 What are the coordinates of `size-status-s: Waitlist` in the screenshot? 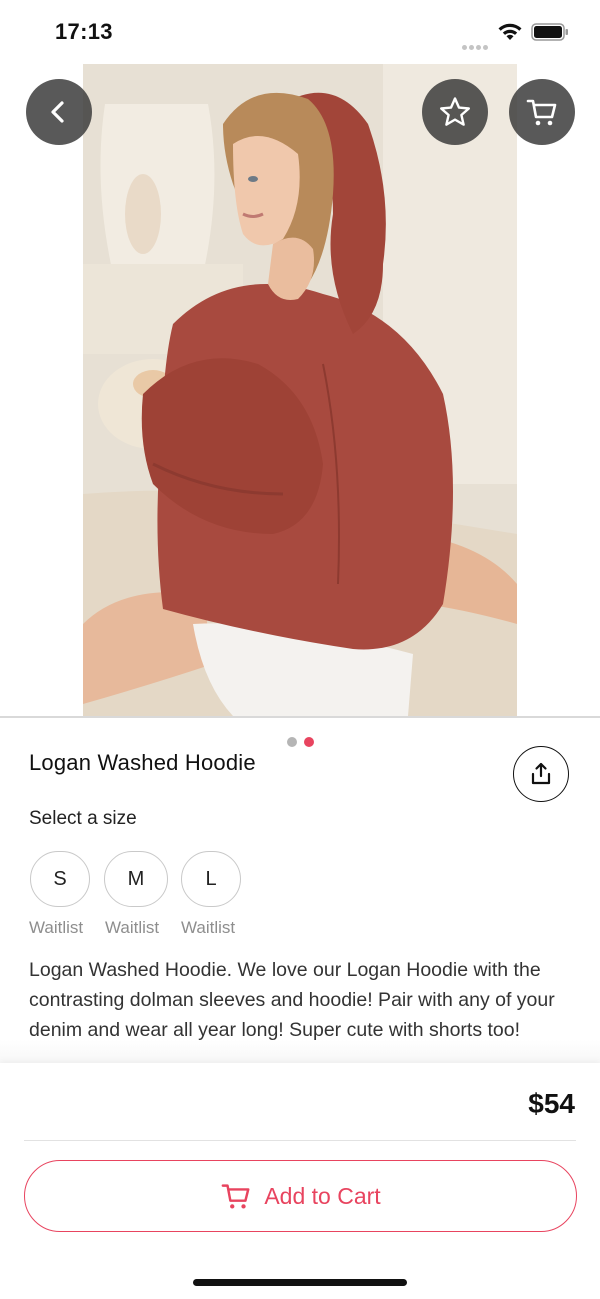 It's located at (56, 927).